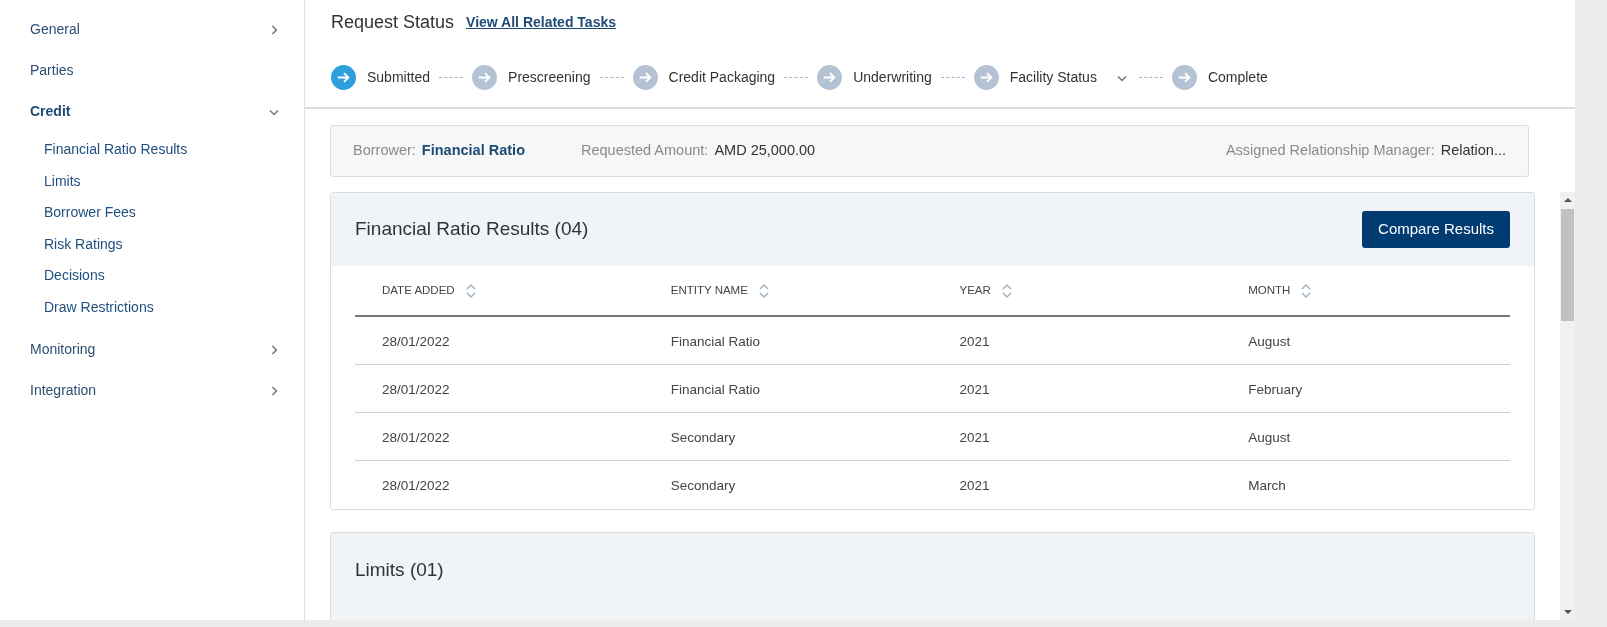 The width and height of the screenshot is (1607, 627). Describe the element at coordinates (765, 151) in the screenshot. I see `amount-value: AMD 25,000.00` at that location.